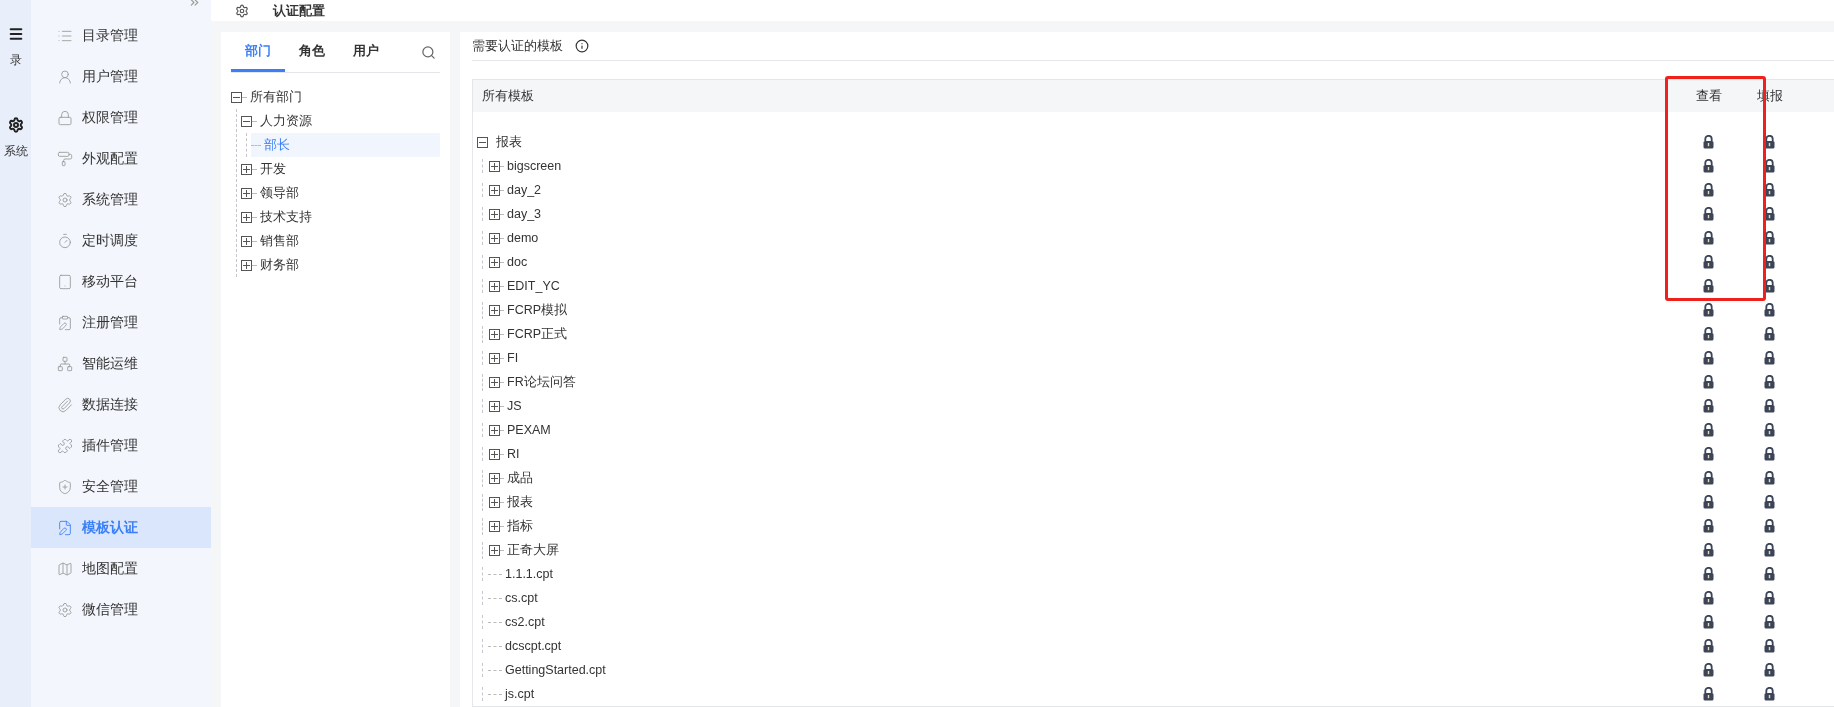 This screenshot has height=707, width=1834. Describe the element at coordinates (524, 550) in the screenshot. I see `tree-item: 正奇大屏` at that location.